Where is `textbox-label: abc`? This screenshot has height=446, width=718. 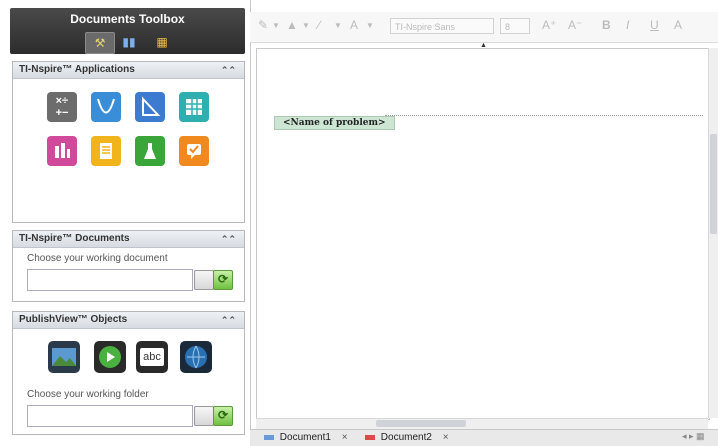
textbox-label: abc is located at coordinates (152, 357).